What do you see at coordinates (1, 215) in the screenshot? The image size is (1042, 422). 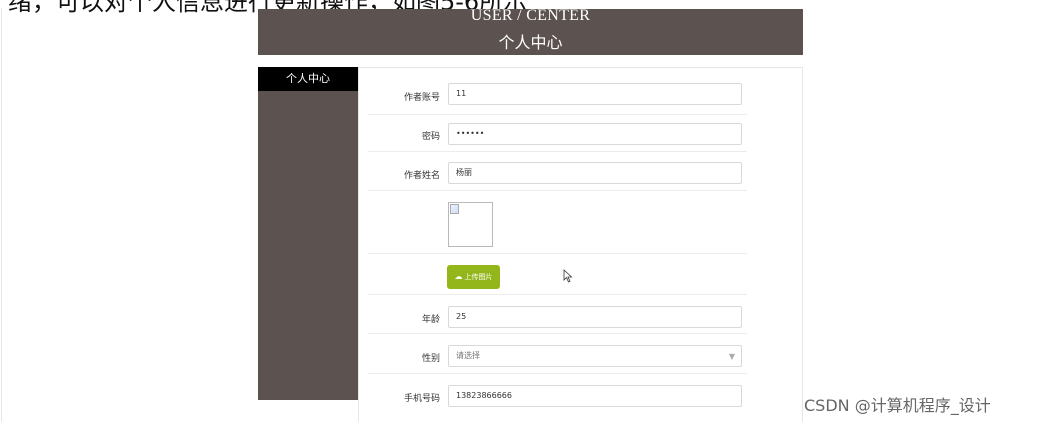 I see `left-border-line` at bounding box center [1, 215].